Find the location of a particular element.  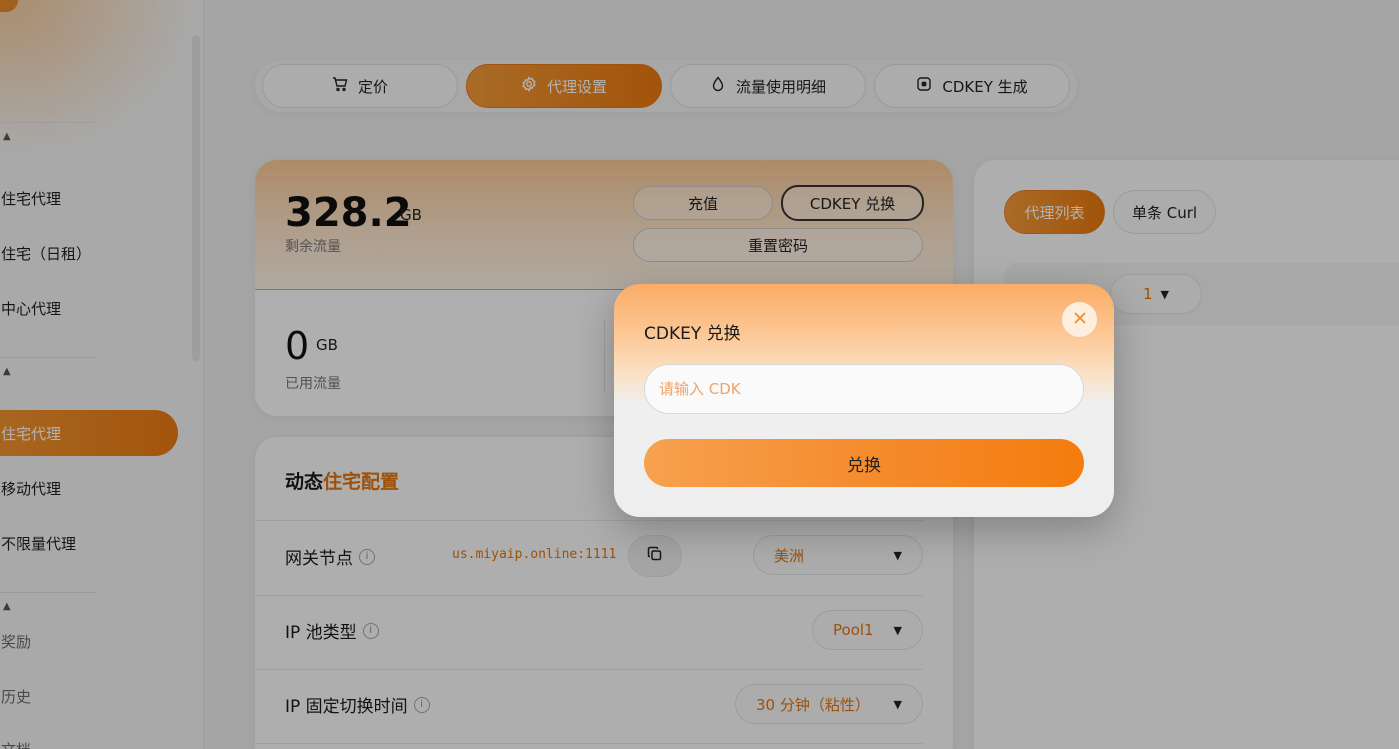

cdkey-redeem-dialog: CDKEY 兑换 兑换 is located at coordinates (864, 400).